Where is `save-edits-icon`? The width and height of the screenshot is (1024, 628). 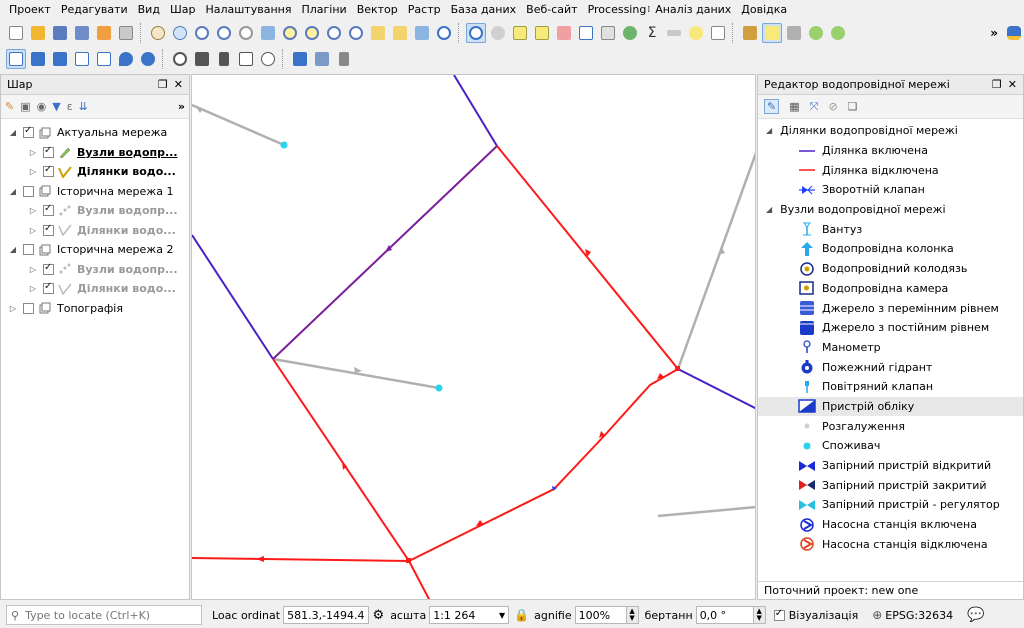 save-edits-icon is located at coordinates (794, 33).